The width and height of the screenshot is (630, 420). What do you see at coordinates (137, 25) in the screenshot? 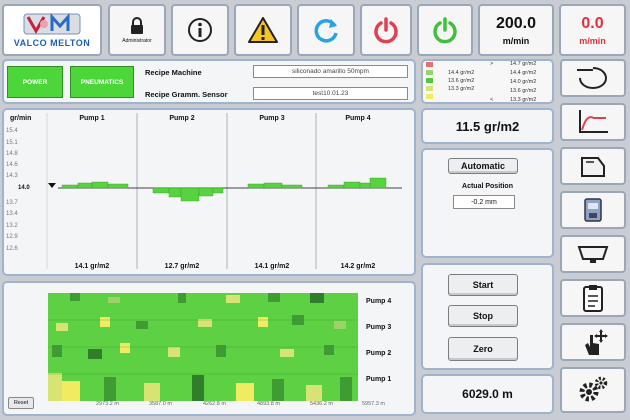
I see `user-lock-icon` at bounding box center [137, 25].